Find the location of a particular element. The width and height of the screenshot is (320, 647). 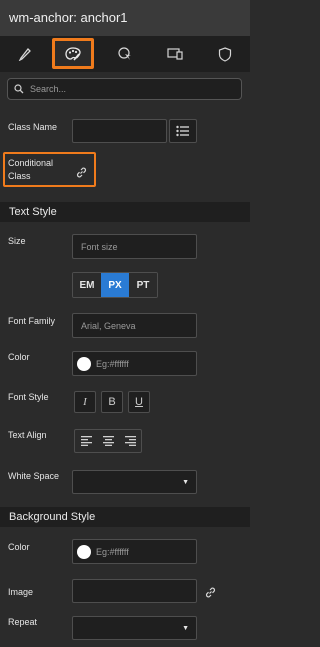

cursor-click-icon is located at coordinates (124, 53).